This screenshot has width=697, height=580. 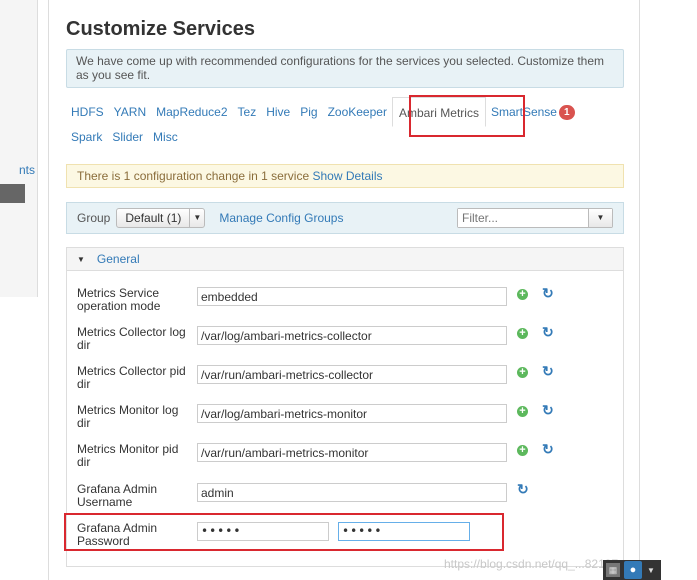 I want to click on monitor-log-dir-input, so click(x=352, y=413).